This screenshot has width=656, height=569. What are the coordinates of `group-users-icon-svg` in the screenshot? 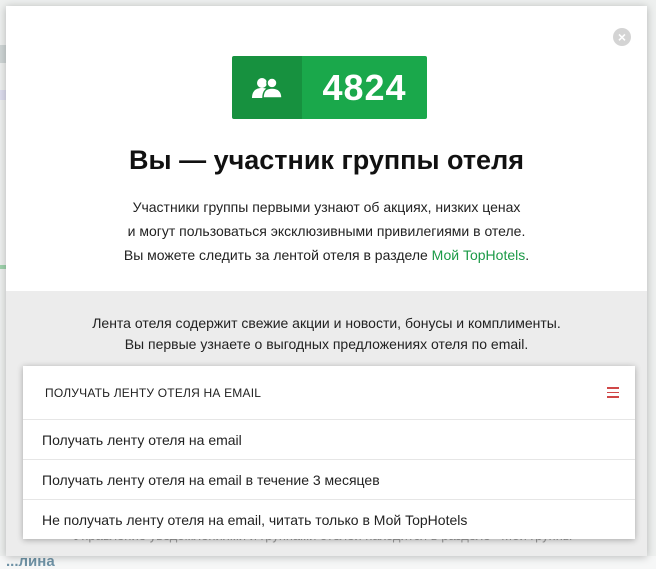 It's located at (267, 87).